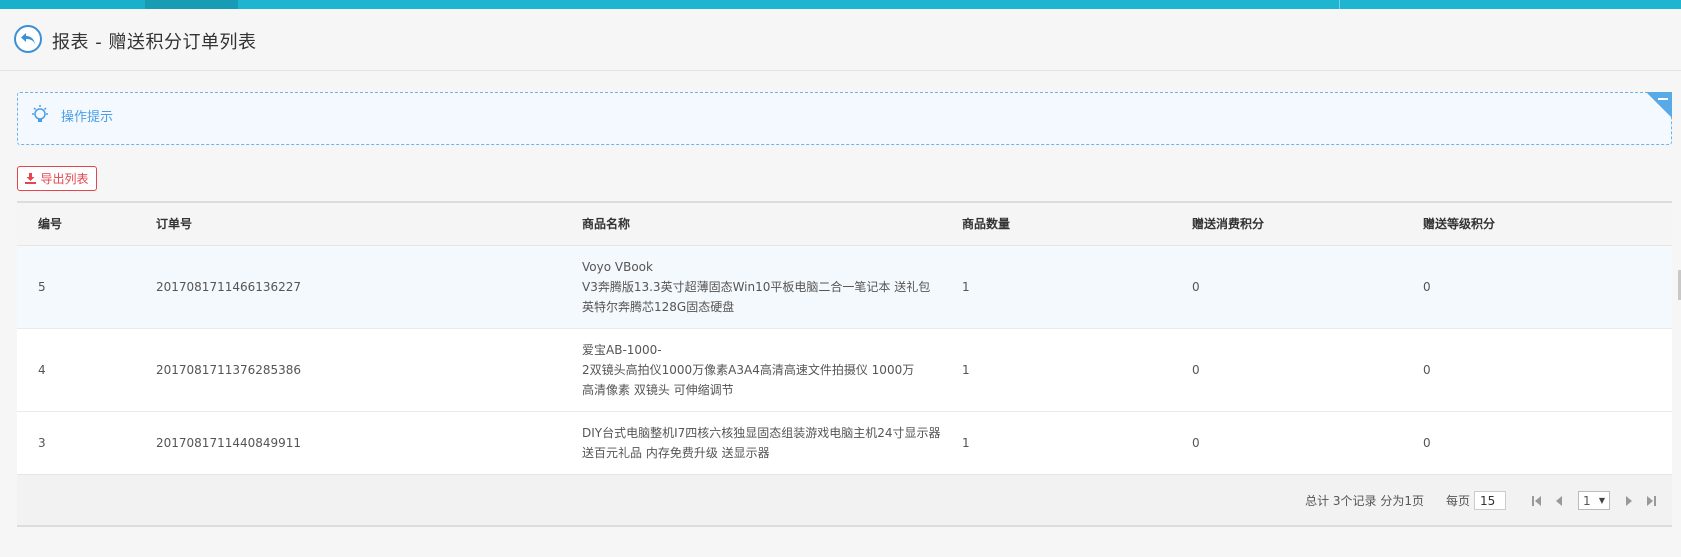  Describe the element at coordinates (154, 42) in the screenshot. I see `page-title: 报表 - 赠送积分订单列表` at that location.